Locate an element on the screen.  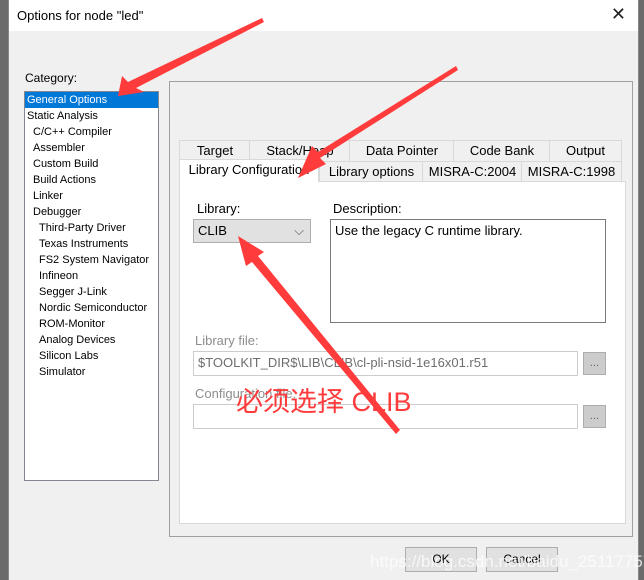
watermark: https://blog.csdn.net/baidu_25117757 is located at coordinates (507, 561).